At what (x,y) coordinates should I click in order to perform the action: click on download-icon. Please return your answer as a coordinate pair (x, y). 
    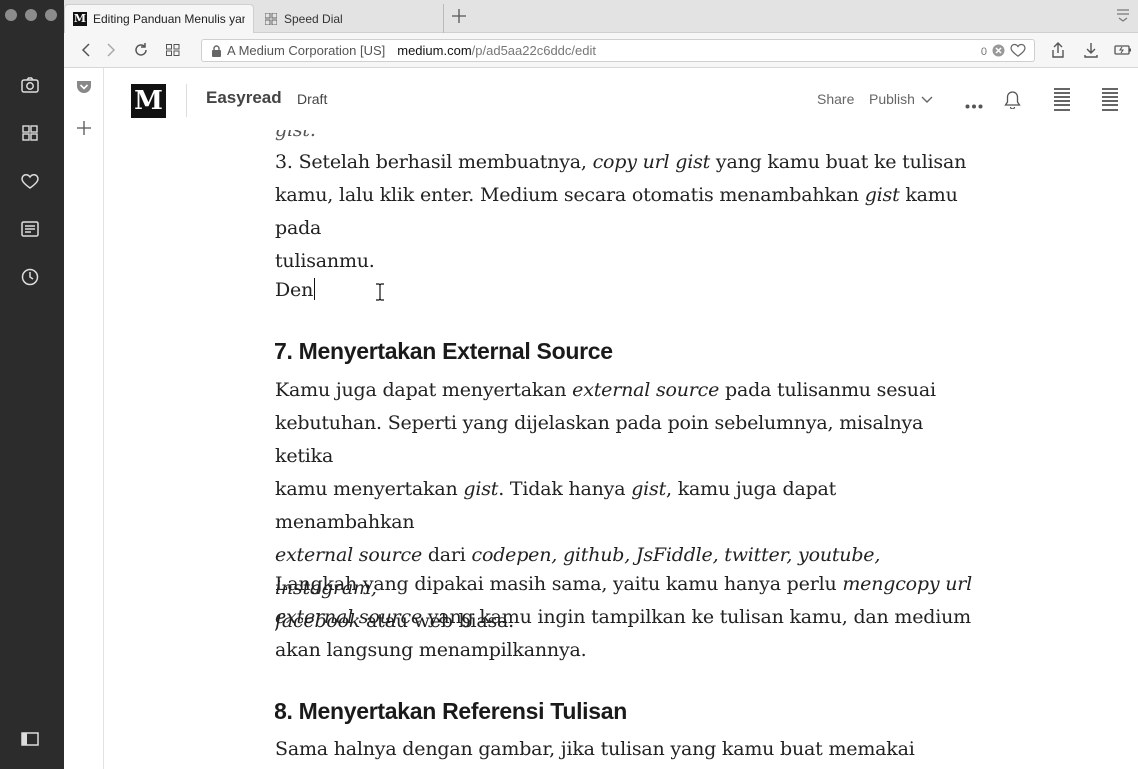
    Looking at the image, I should click on (1091, 50).